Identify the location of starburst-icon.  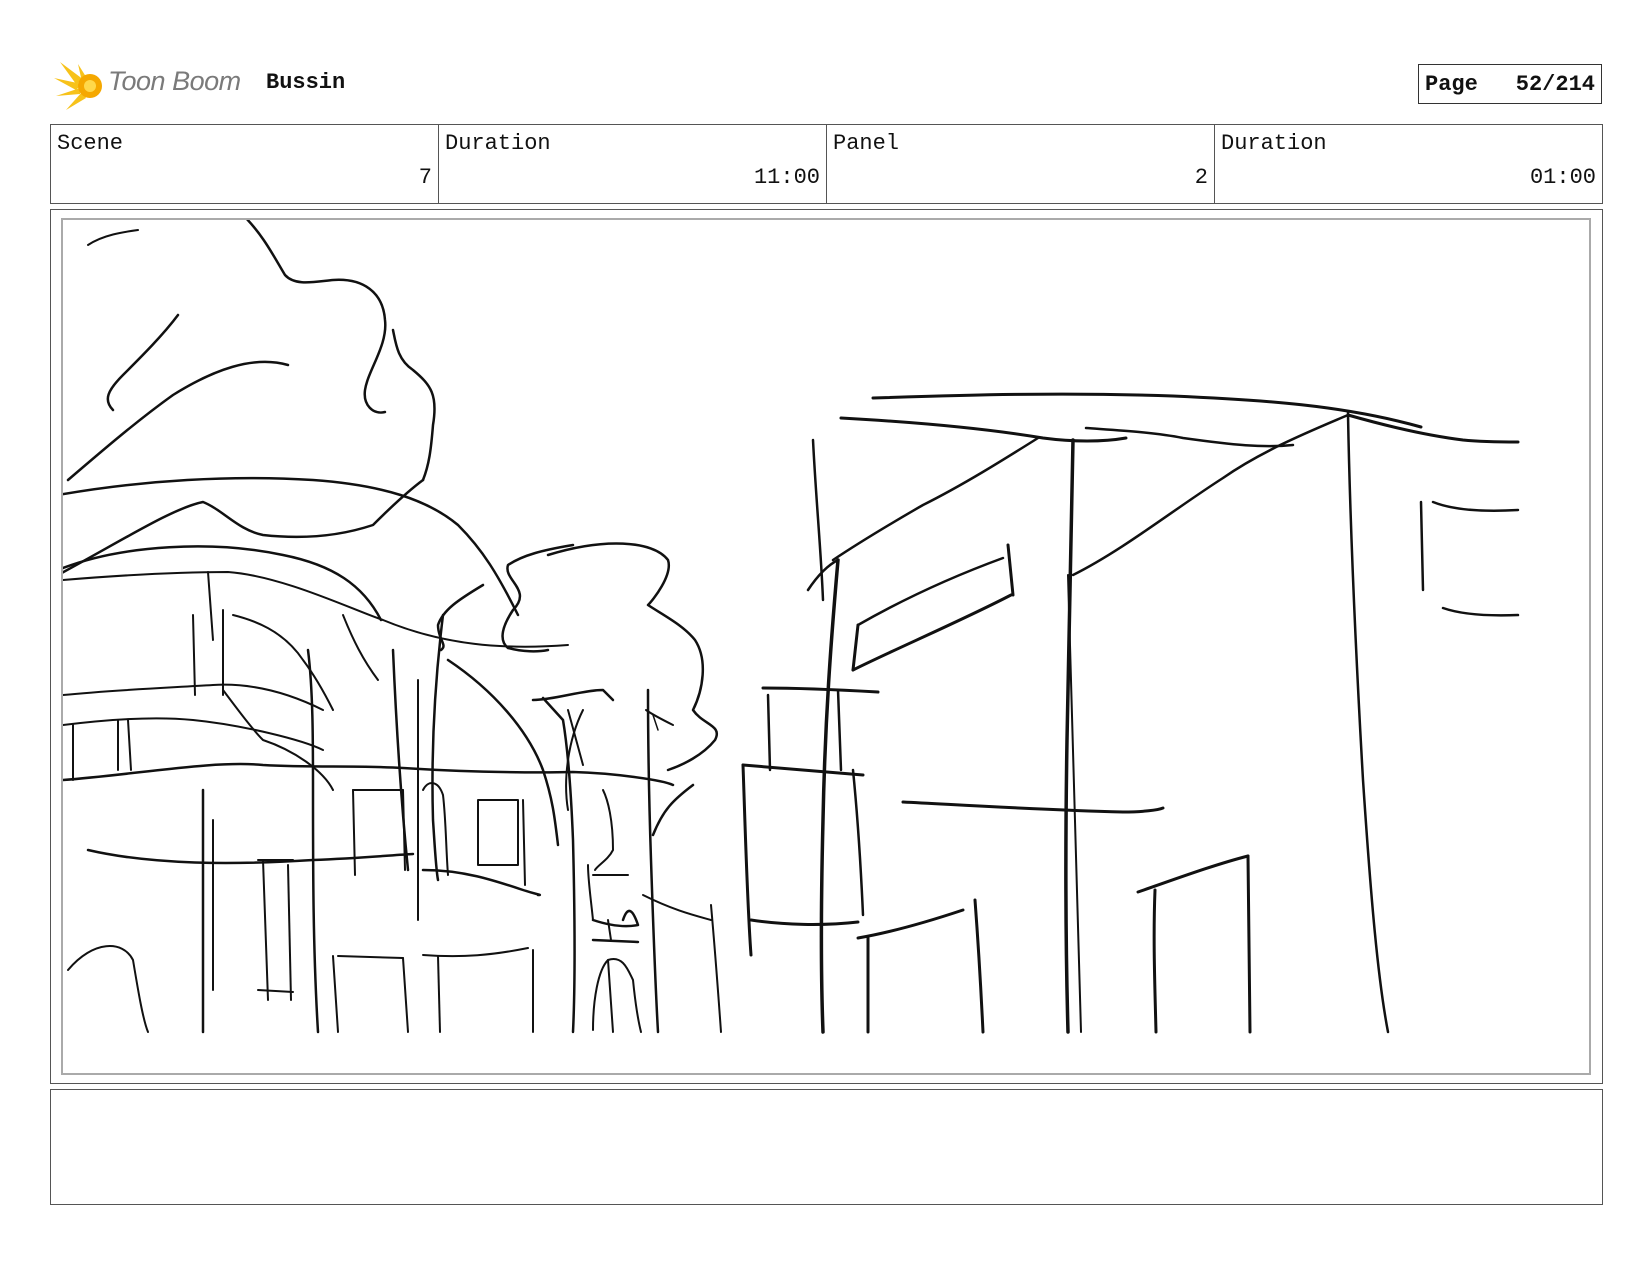
(78, 86).